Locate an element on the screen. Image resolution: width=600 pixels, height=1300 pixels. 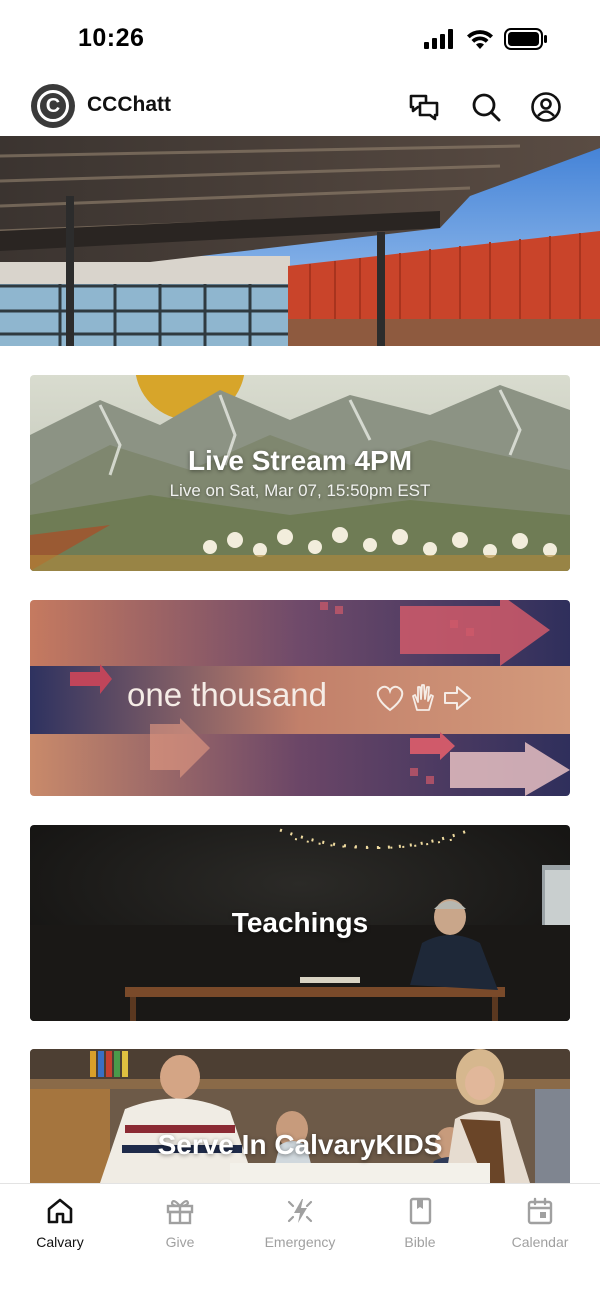
bottom-tab-bar: Calvary Give Emergency Bible Calendar is located at coordinates (300, 1241).